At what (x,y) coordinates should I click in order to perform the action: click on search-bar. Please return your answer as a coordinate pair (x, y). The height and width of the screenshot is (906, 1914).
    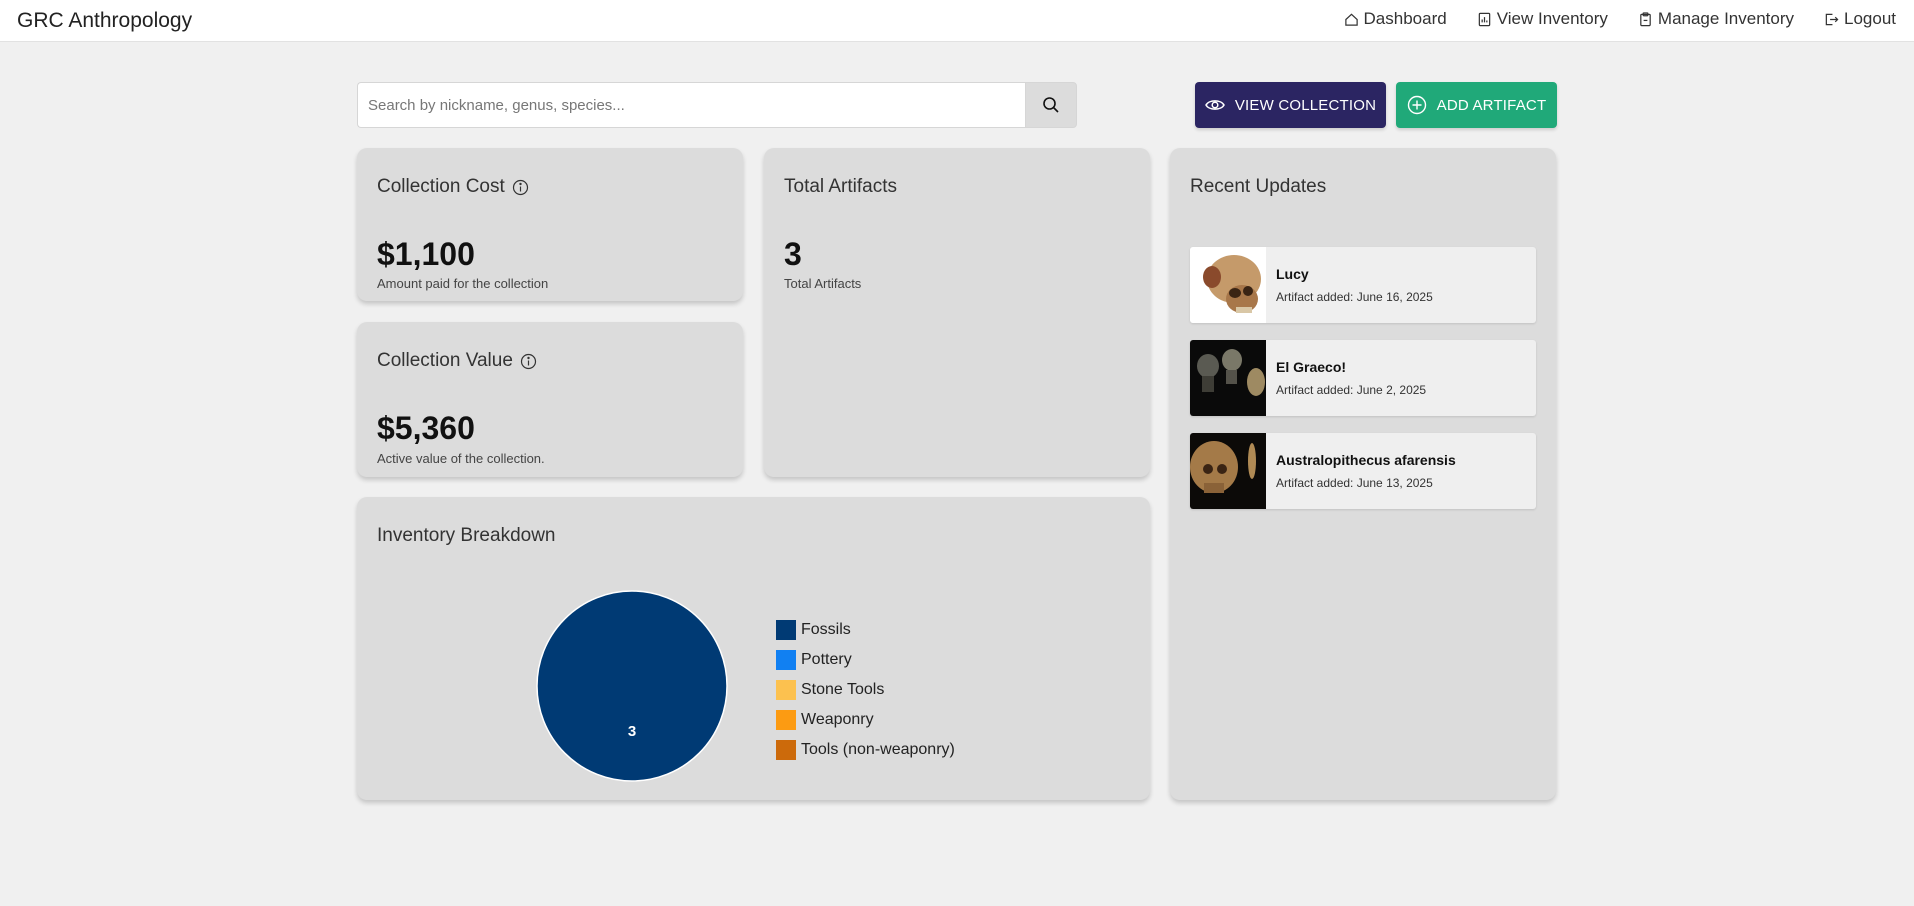
    Looking at the image, I should click on (717, 105).